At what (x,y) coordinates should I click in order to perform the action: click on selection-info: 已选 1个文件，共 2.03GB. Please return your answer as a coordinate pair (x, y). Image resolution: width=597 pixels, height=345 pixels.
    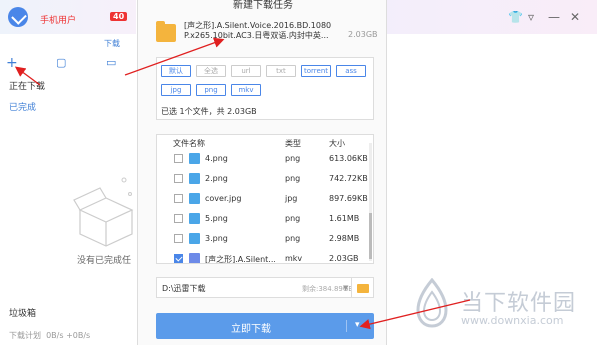
    Looking at the image, I should click on (209, 111).